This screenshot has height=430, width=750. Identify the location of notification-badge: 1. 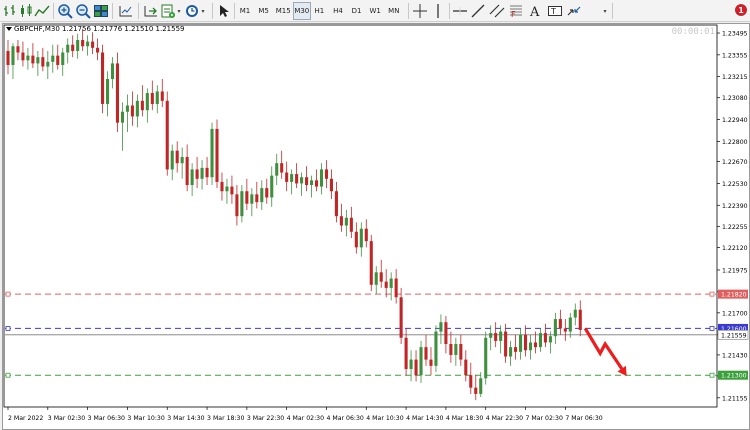
(741, 10).